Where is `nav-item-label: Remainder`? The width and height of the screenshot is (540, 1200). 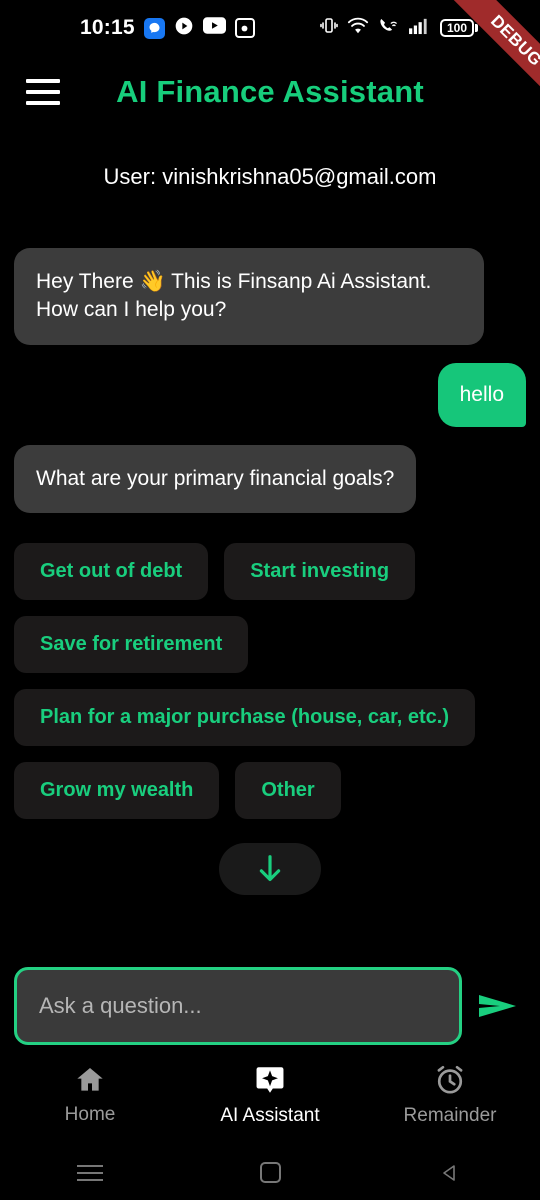
nav-item-label: Remainder is located at coordinates (450, 1115).